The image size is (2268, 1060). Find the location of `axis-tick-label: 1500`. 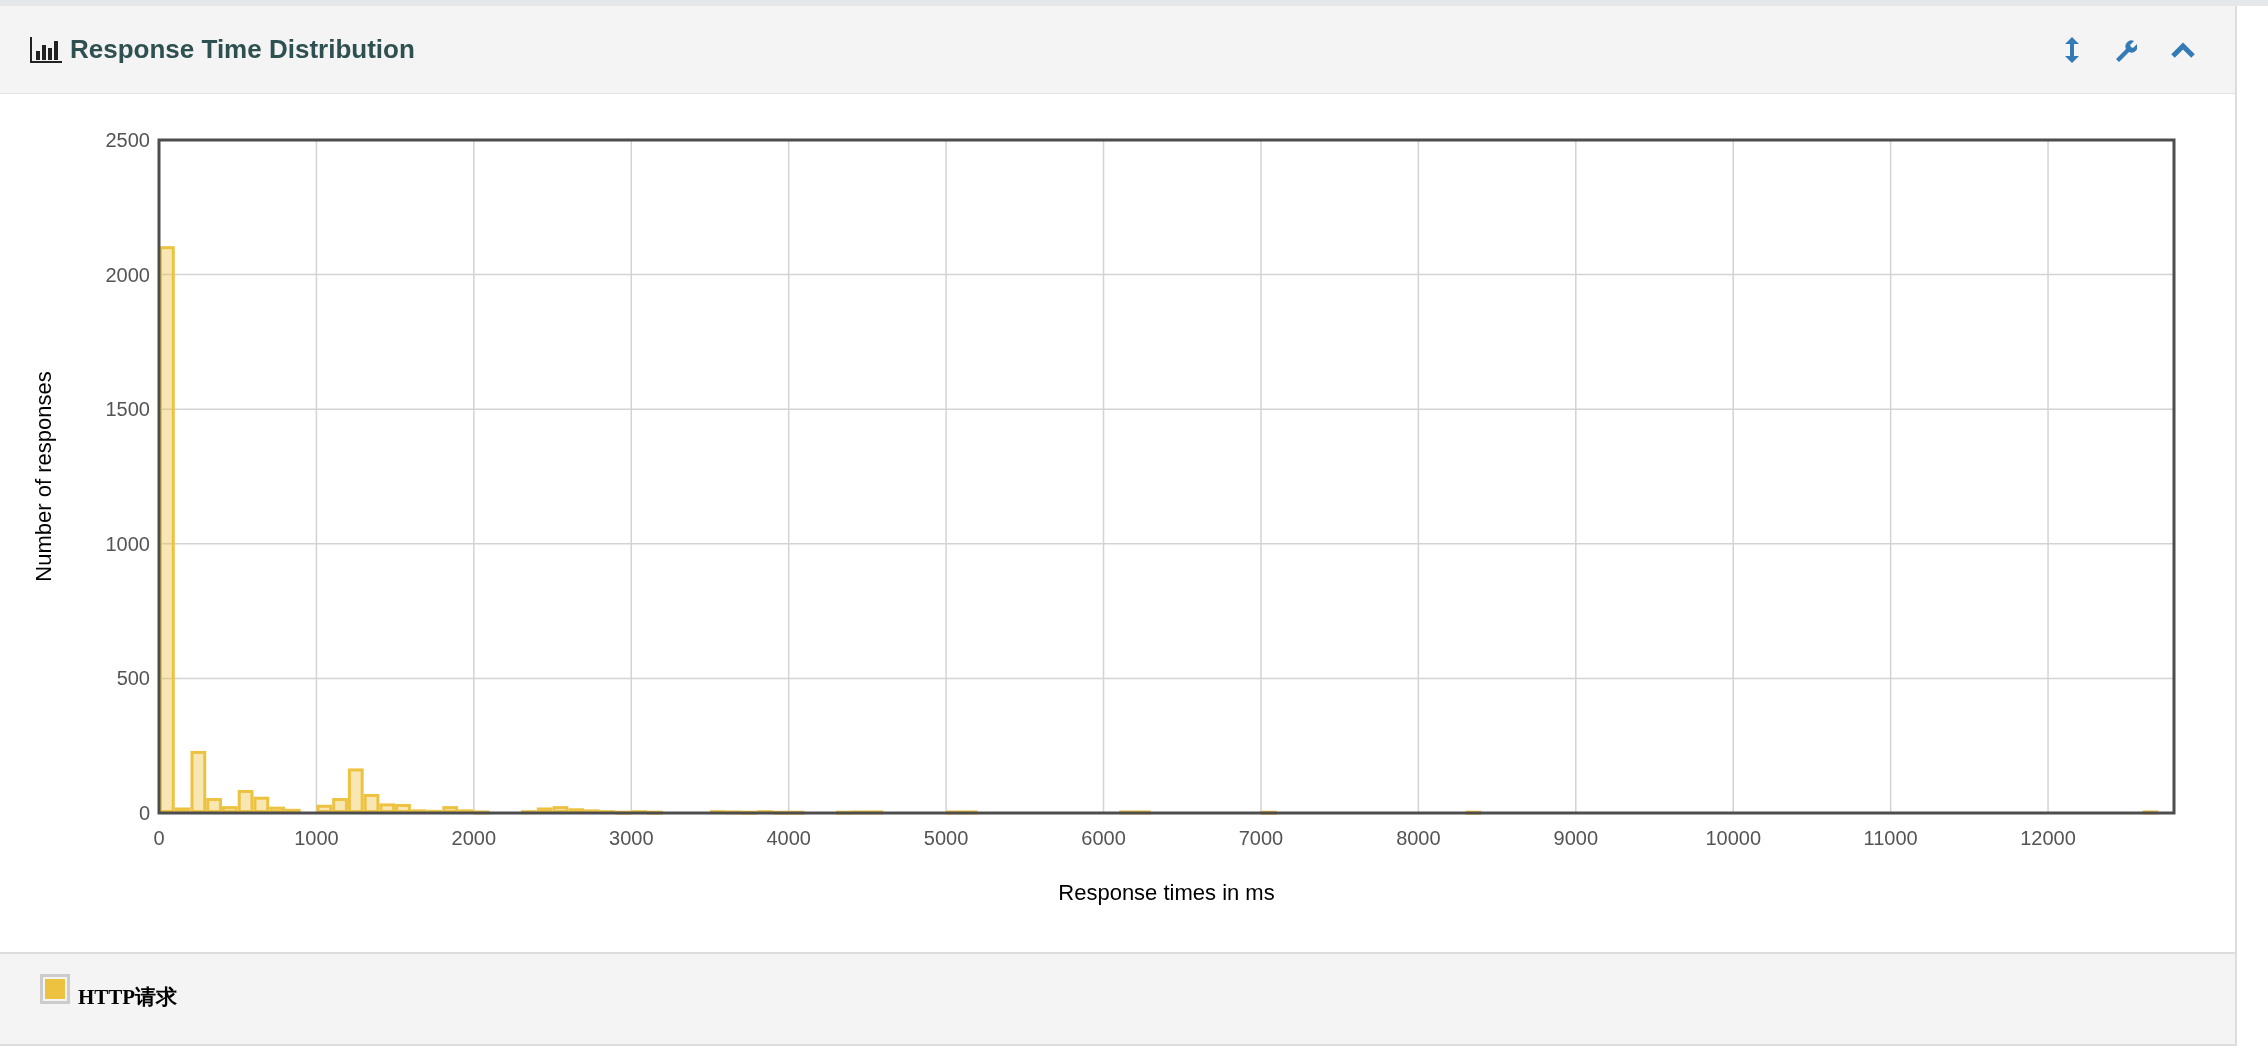

axis-tick-label: 1500 is located at coordinates (127, 409).